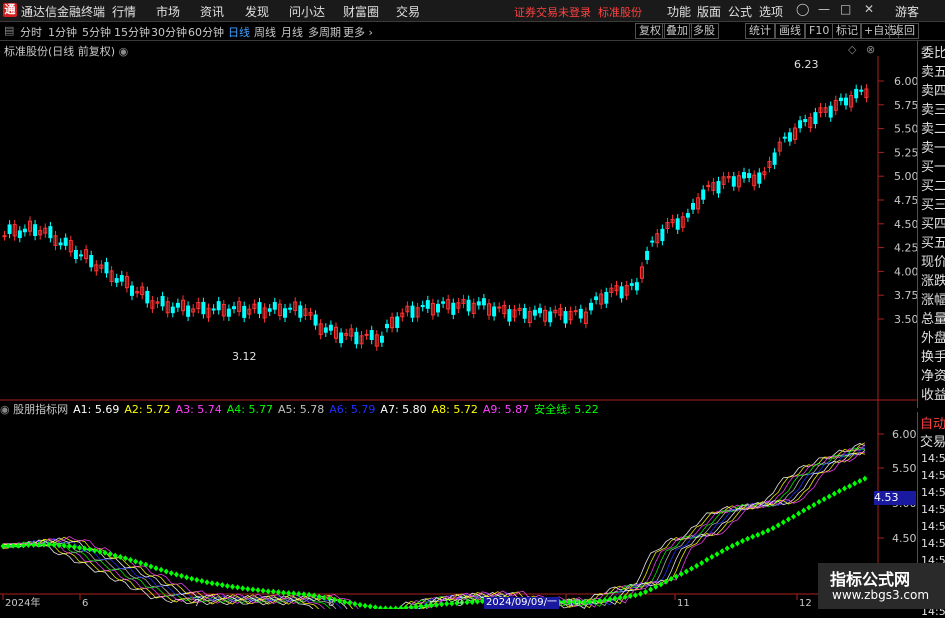  I want to click on sidebar-item: 收益, so click(933, 395).